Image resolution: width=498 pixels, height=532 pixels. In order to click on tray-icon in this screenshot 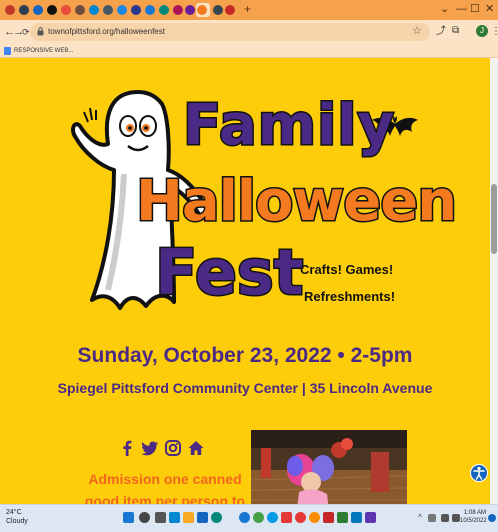, I will do `click(432, 518)`.